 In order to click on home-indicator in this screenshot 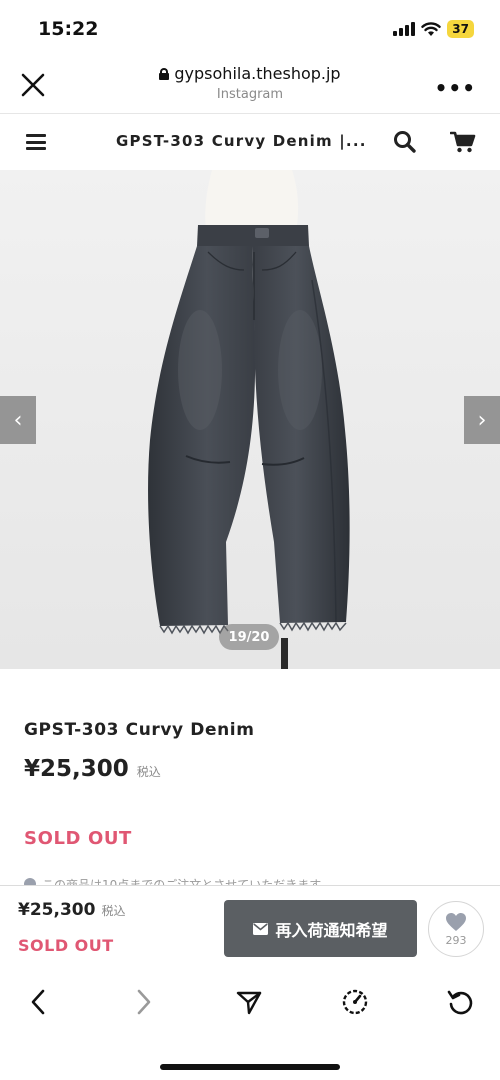, I will do `click(250, 1067)`.